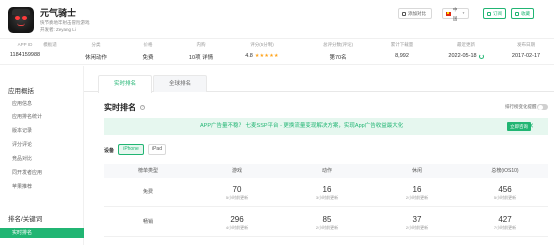 The image size is (554, 245). I want to click on row-type-label: 免费, so click(147, 192).